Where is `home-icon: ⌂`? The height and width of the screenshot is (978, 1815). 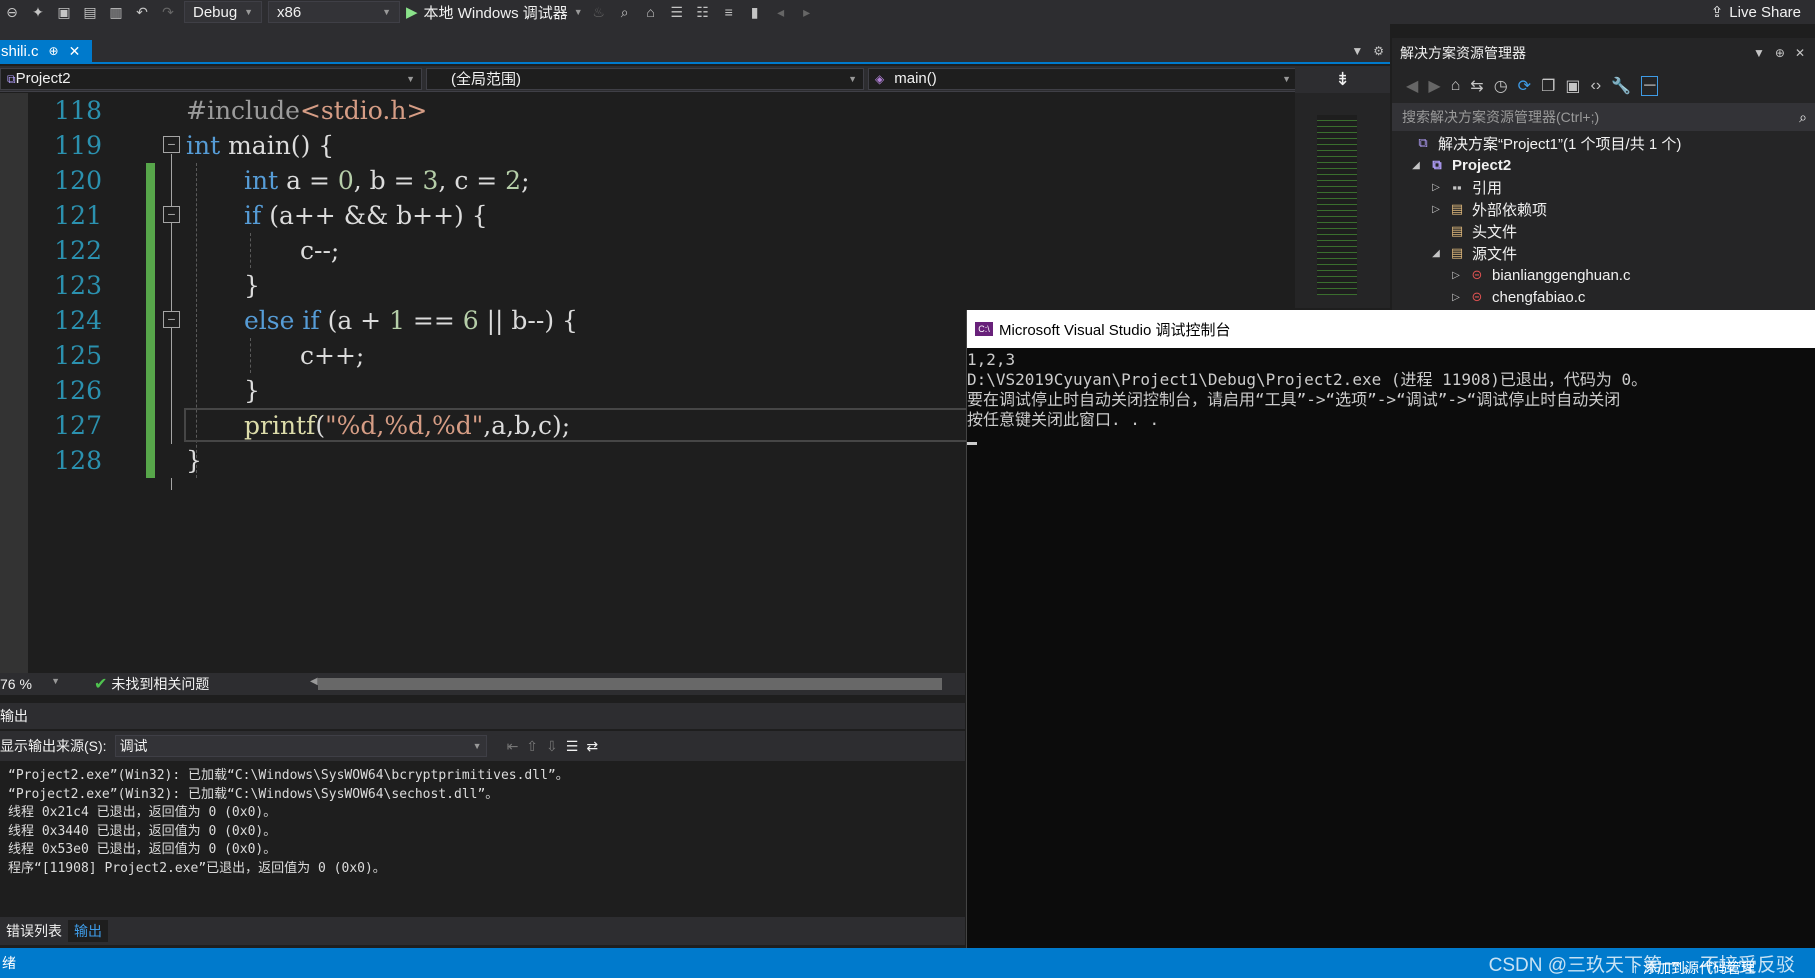 home-icon: ⌂ is located at coordinates (1456, 86).